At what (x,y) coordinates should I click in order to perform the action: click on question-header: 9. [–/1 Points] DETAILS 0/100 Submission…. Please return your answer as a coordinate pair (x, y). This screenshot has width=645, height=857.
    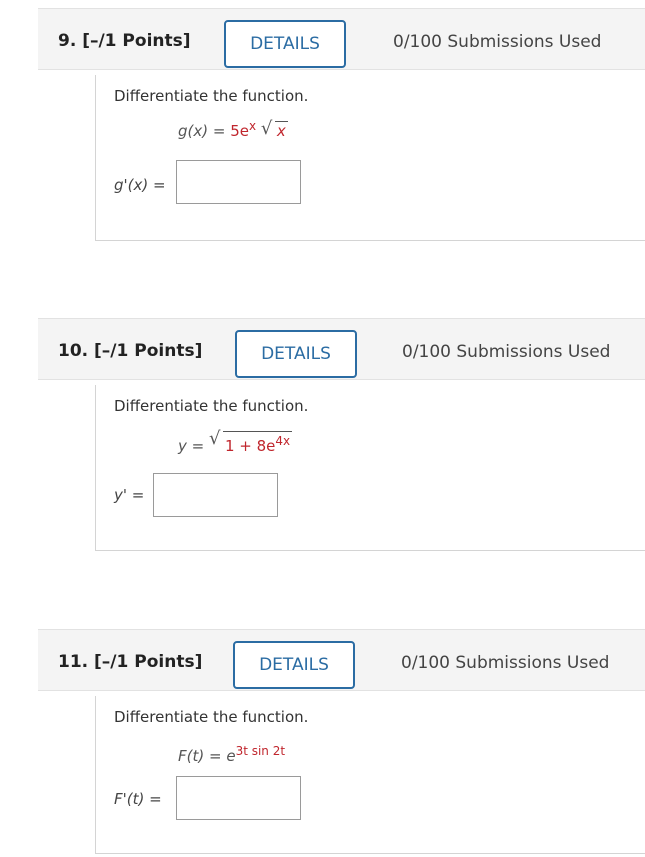
    Looking at the image, I should click on (341, 39).